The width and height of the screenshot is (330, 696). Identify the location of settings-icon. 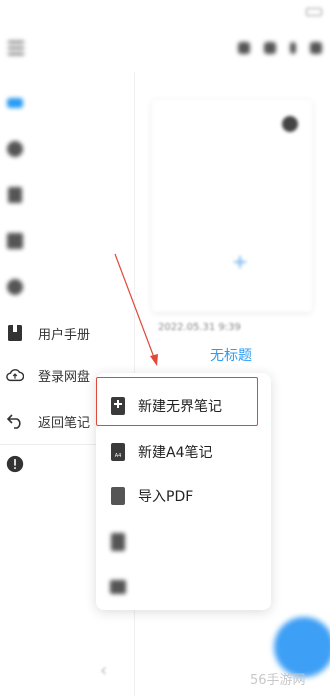
(244, 48).